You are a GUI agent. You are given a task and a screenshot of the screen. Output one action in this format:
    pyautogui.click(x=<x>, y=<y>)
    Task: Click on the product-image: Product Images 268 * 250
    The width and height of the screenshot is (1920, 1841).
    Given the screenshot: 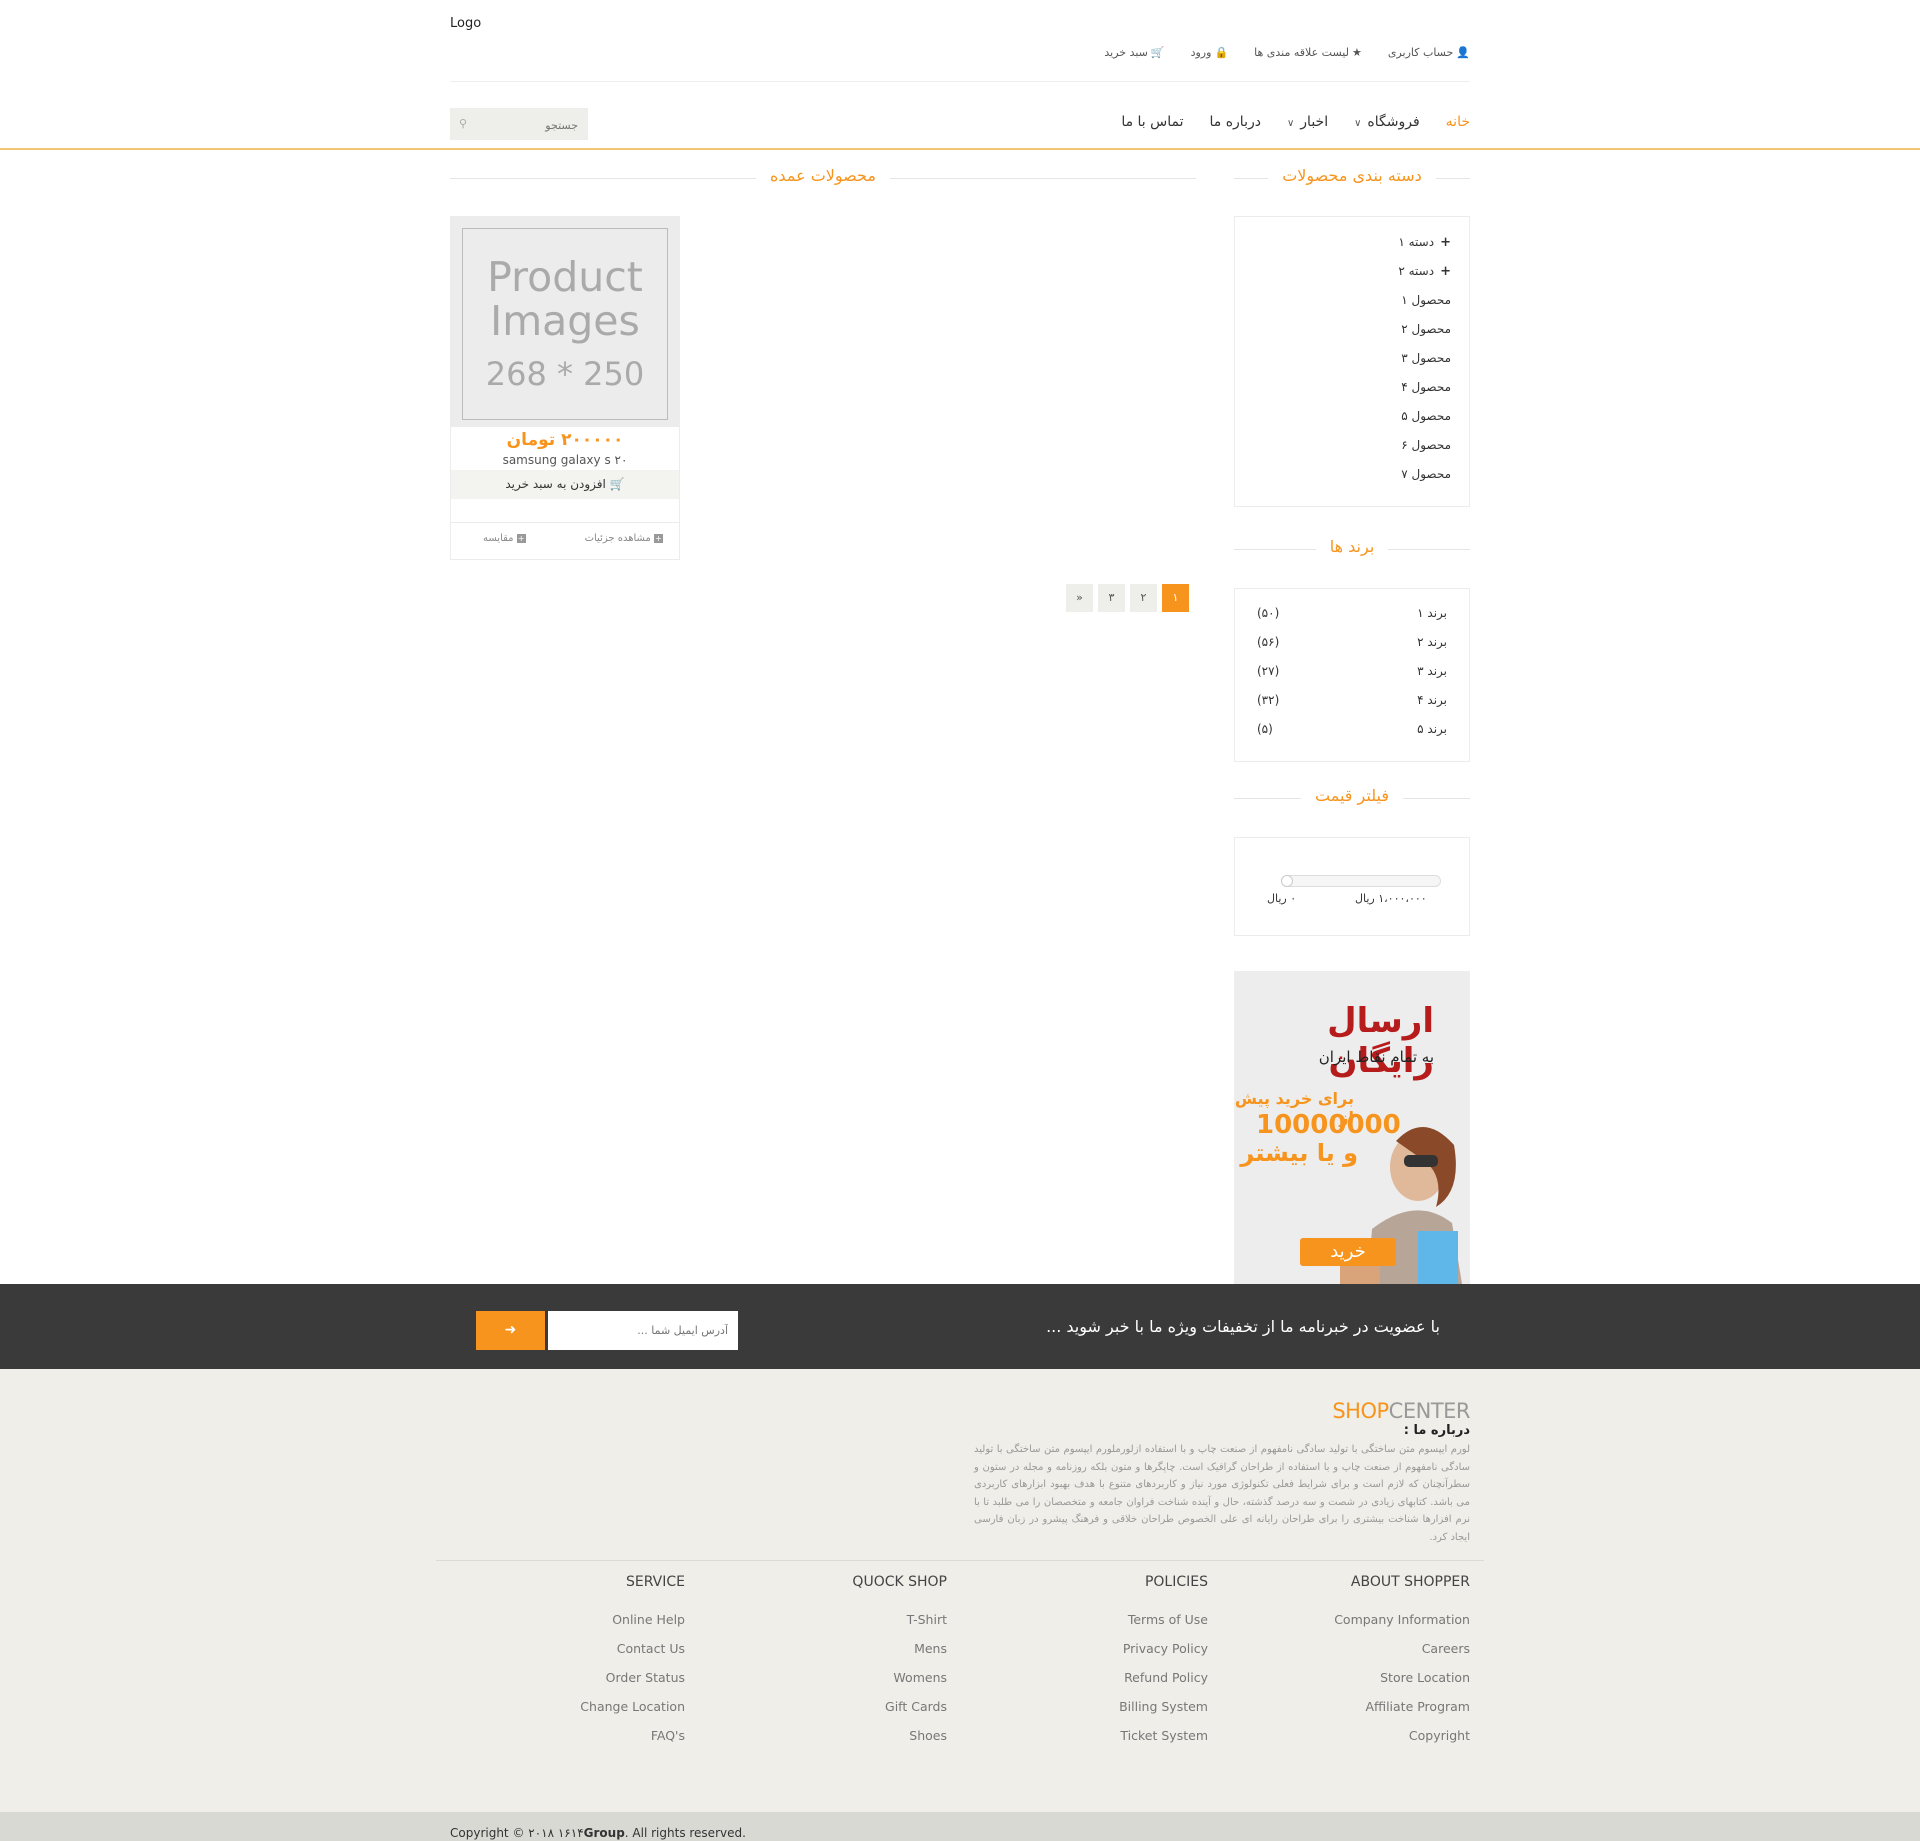 What is the action you would take?
    pyautogui.click(x=565, y=322)
    